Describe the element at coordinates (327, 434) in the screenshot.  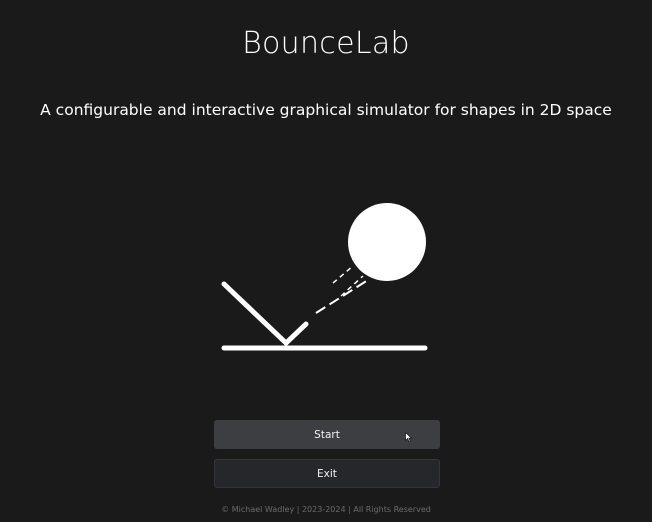
I see `start-button-label: Start` at that location.